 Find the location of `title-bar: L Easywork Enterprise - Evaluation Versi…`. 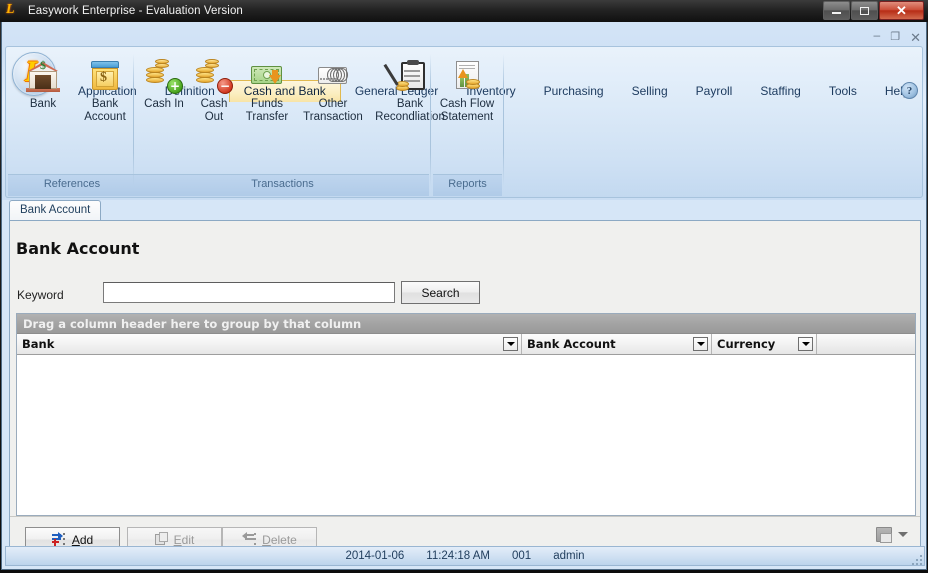

title-bar: L Easywork Enterprise - Evaluation Versi… is located at coordinates (464, 11).